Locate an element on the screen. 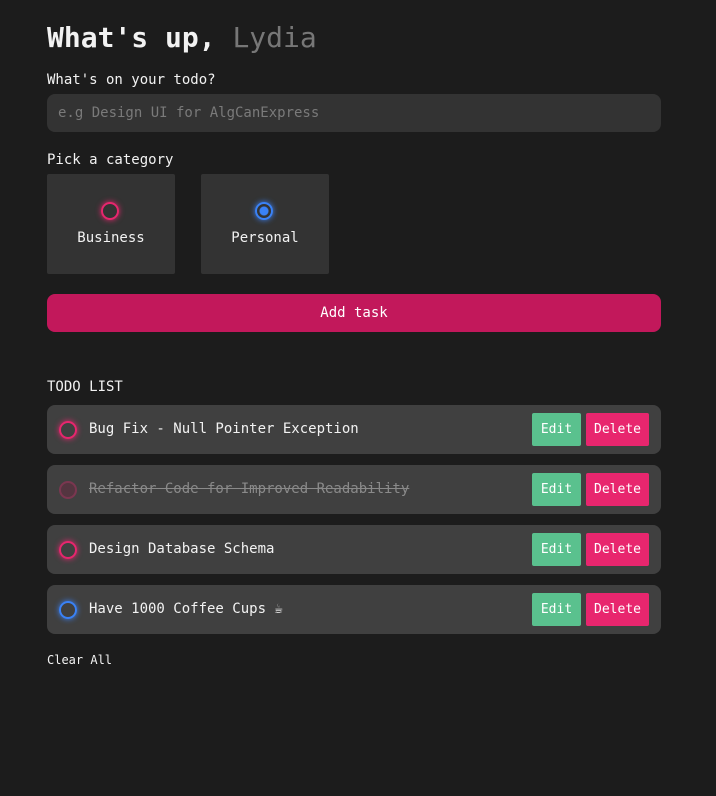  personal-radio-icon is located at coordinates (264, 211).